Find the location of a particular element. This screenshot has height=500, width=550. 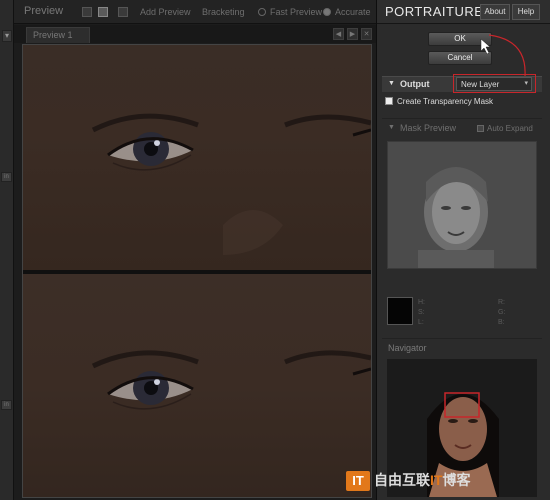

watermark-text-cn: 自由互联 is located at coordinates (402, 480).